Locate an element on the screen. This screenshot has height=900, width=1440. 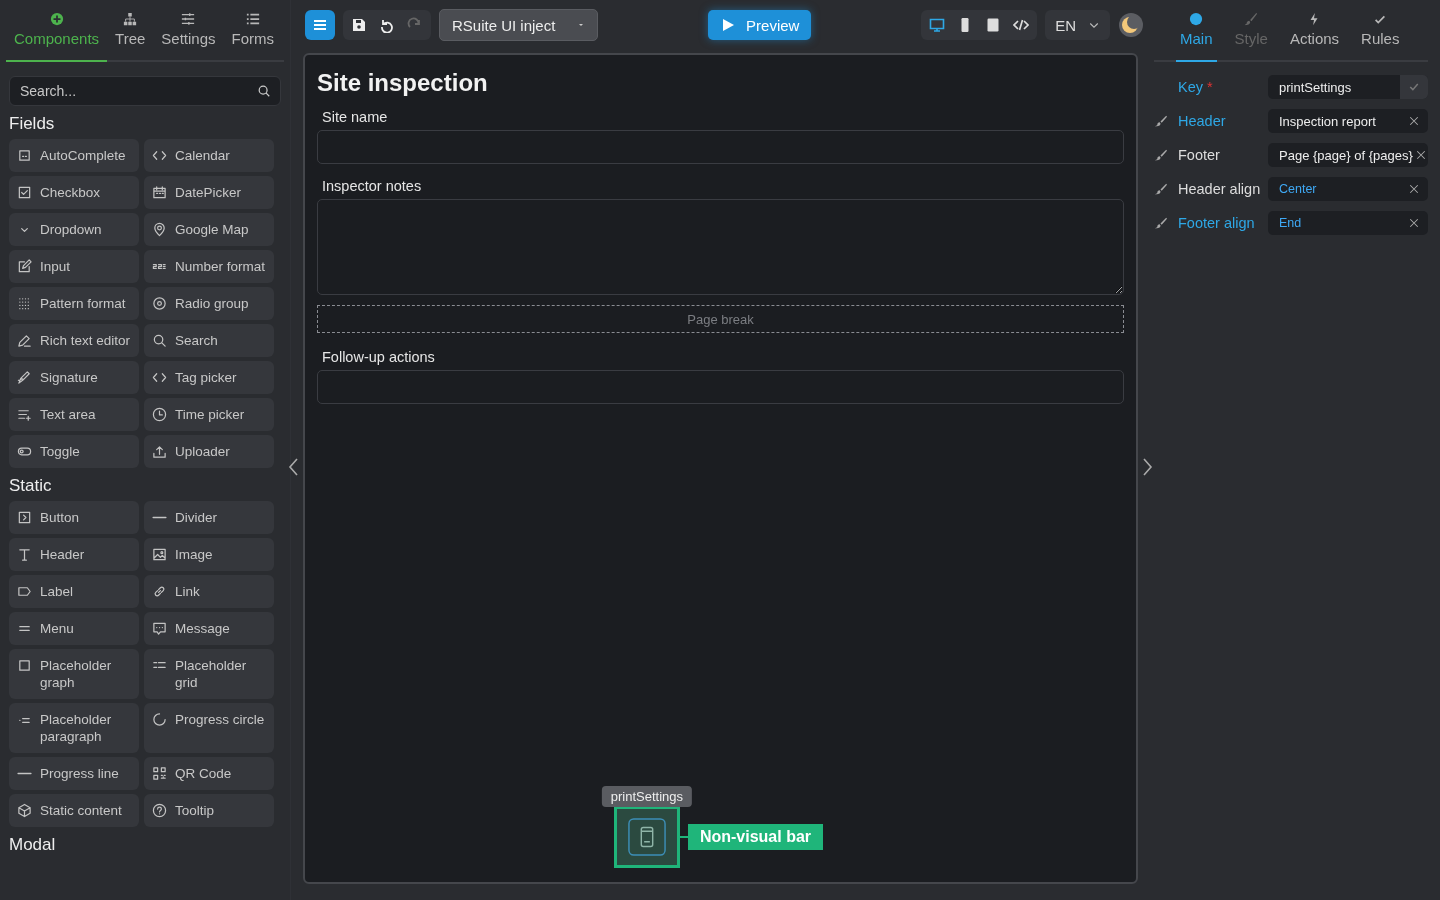
component-item: Placeholder grid is located at coordinates (209, 674).